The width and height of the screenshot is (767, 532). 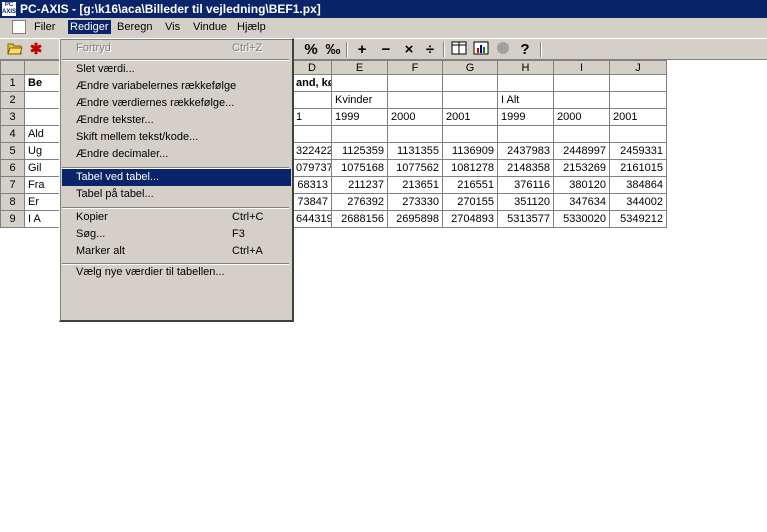 What do you see at coordinates (312, 83) in the screenshot?
I see `cell: and, køn og tid.` at bounding box center [312, 83].